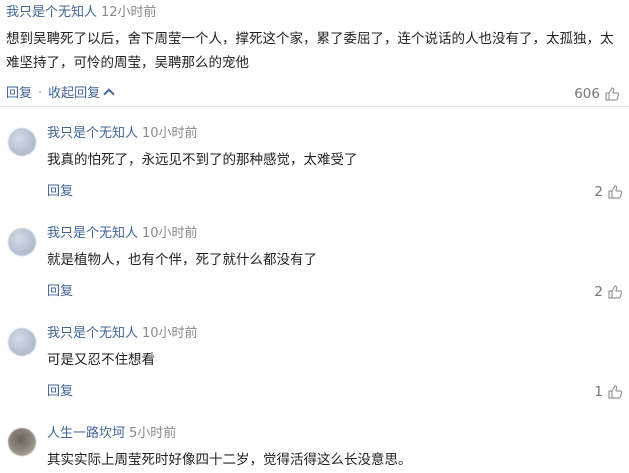  I want to click on comment-time: 12小时前, so click(129, 12).